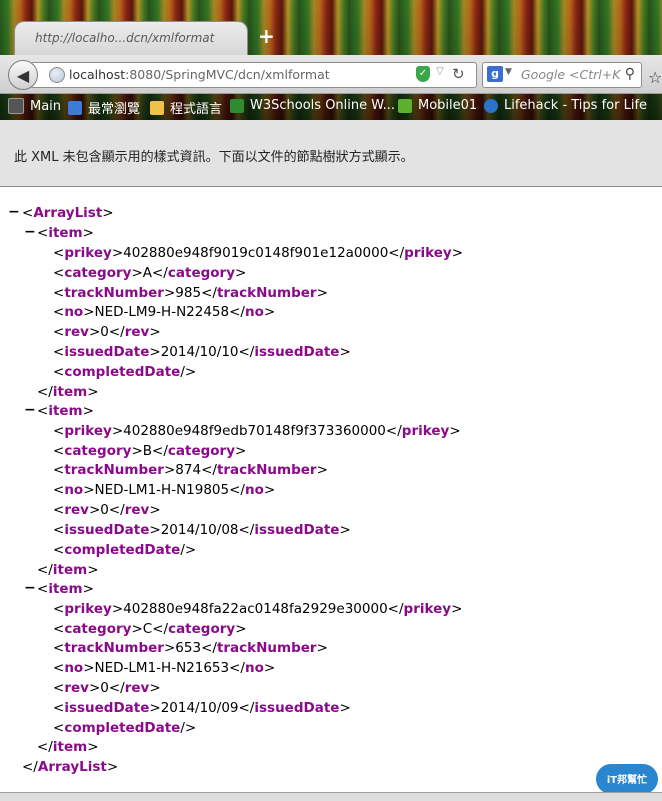  What do you see at coordinates (627, 779) in the screenshot?
I see `ithome-logo: iT邦幫忙` at bounding box center [627, 779].